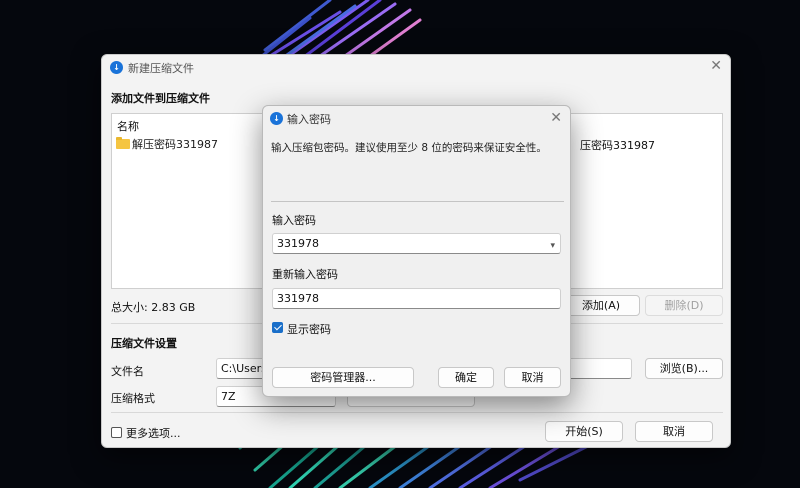 This screenshot has width=800, height=488. What do you see at coordinates (684, 305) in the screenshot?
I see `delete-button: 删除(D)` at bounding box center [684, 305].